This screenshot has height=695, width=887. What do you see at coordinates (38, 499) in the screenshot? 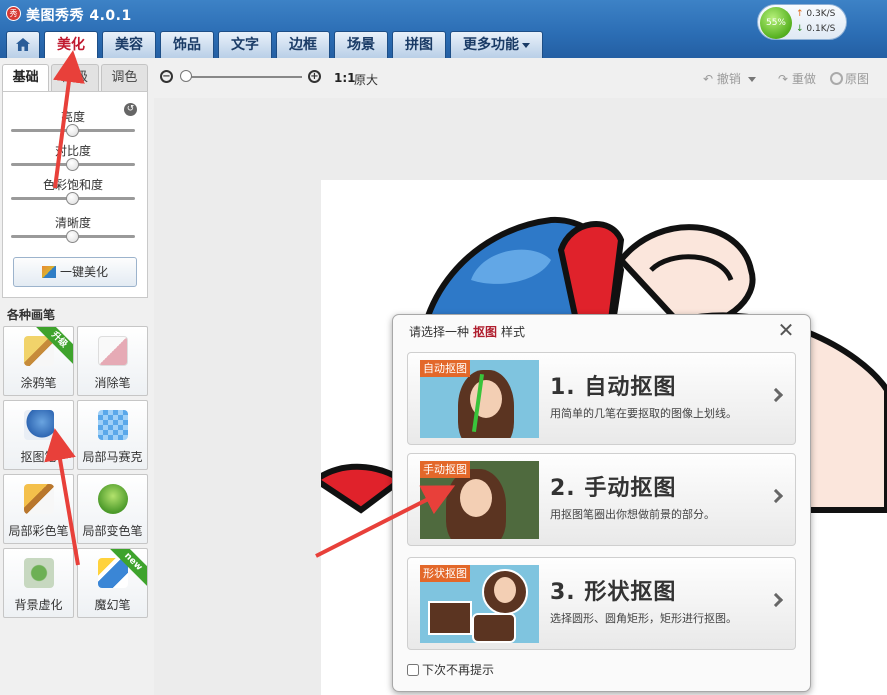
I see `color-brush-icon` at bounding box center [38, 499].